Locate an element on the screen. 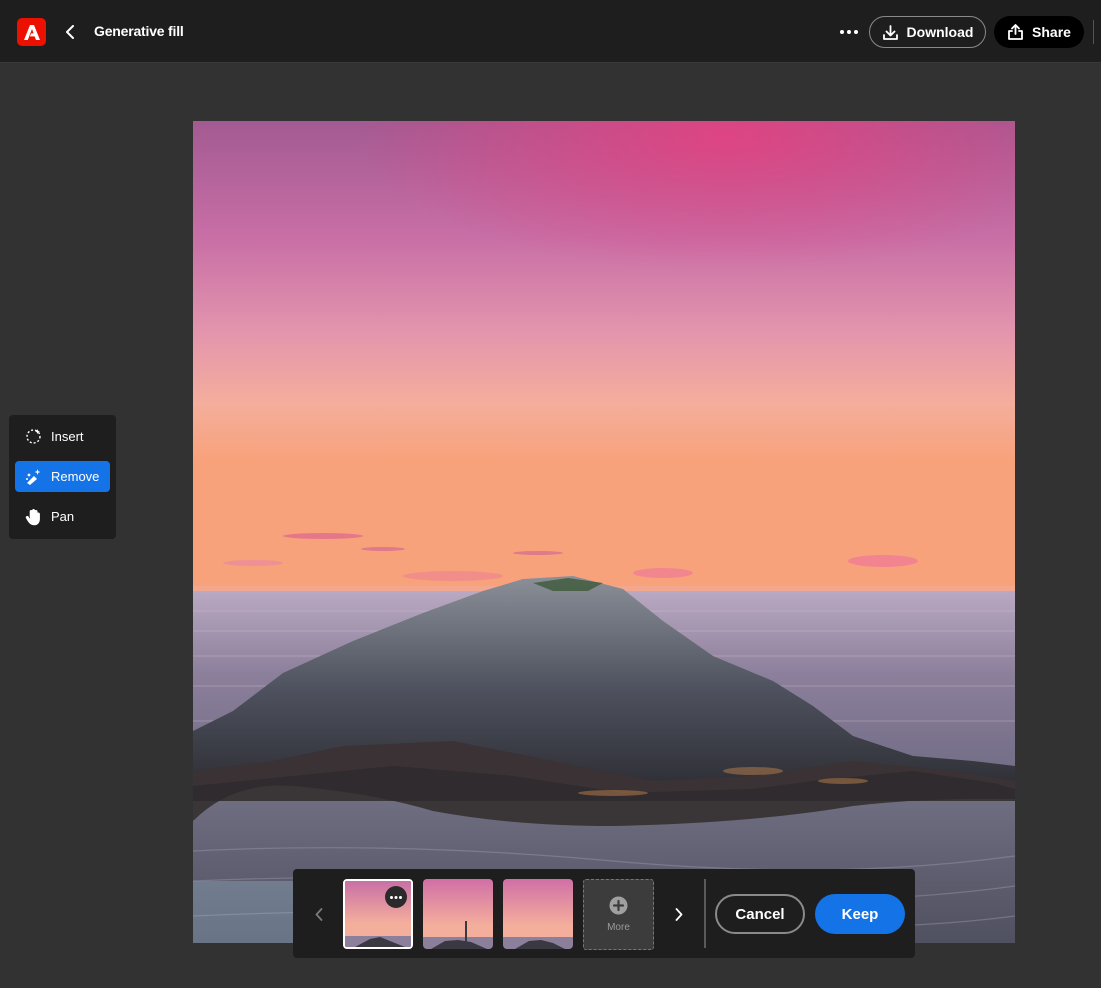  top-bar: Generative fill Download Share is located at coordinates (550, 31).